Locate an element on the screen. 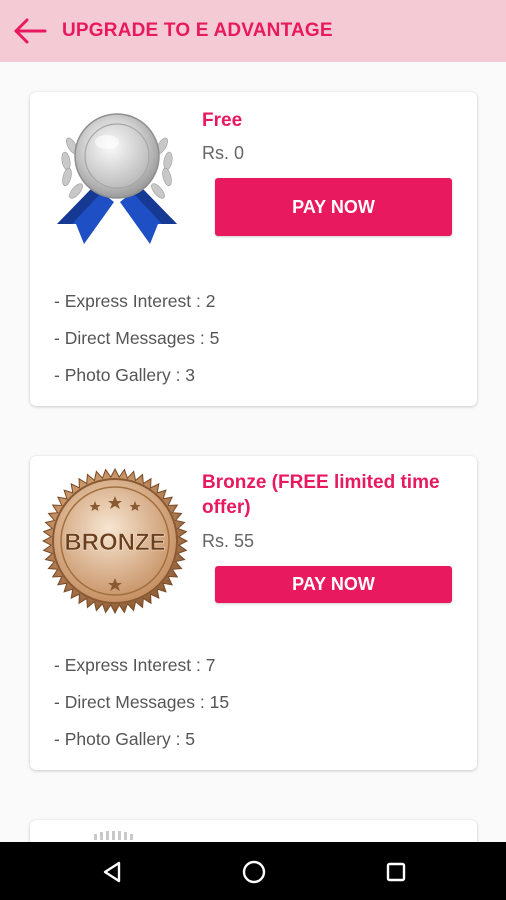  back-button is located at coordinates (30, 31).